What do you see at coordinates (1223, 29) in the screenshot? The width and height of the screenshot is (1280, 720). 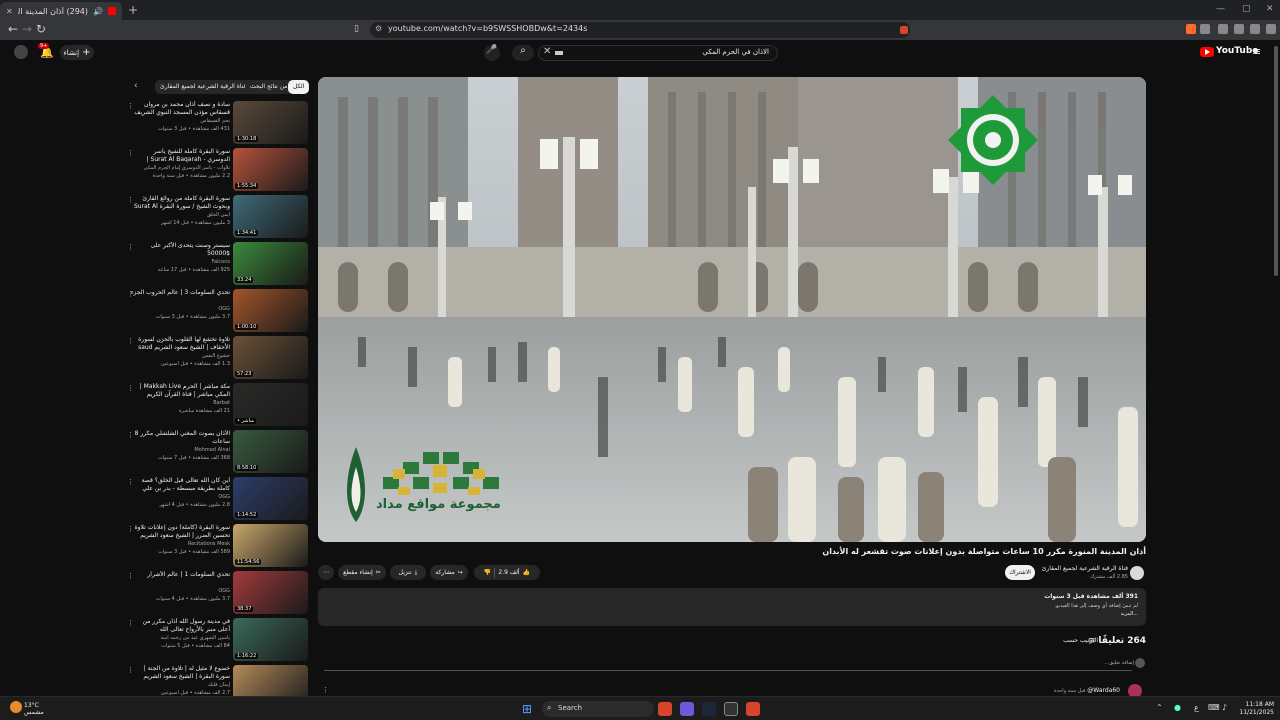 I see `sidebar-toggle-icon` at bounding box center [1223, 29].